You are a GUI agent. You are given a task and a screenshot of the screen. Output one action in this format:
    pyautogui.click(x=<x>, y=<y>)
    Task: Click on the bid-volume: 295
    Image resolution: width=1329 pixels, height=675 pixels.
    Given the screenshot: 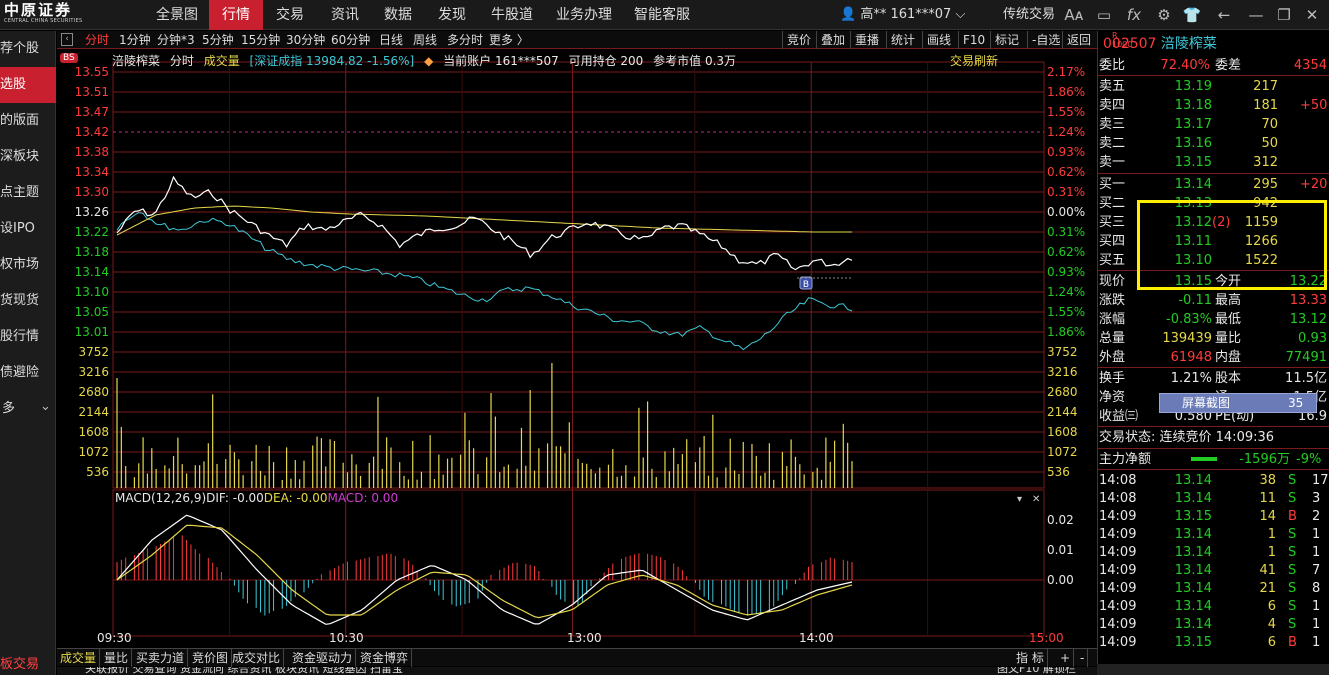 What is the action you would take?
    pyautogui.click(x=1265, y=184)
    